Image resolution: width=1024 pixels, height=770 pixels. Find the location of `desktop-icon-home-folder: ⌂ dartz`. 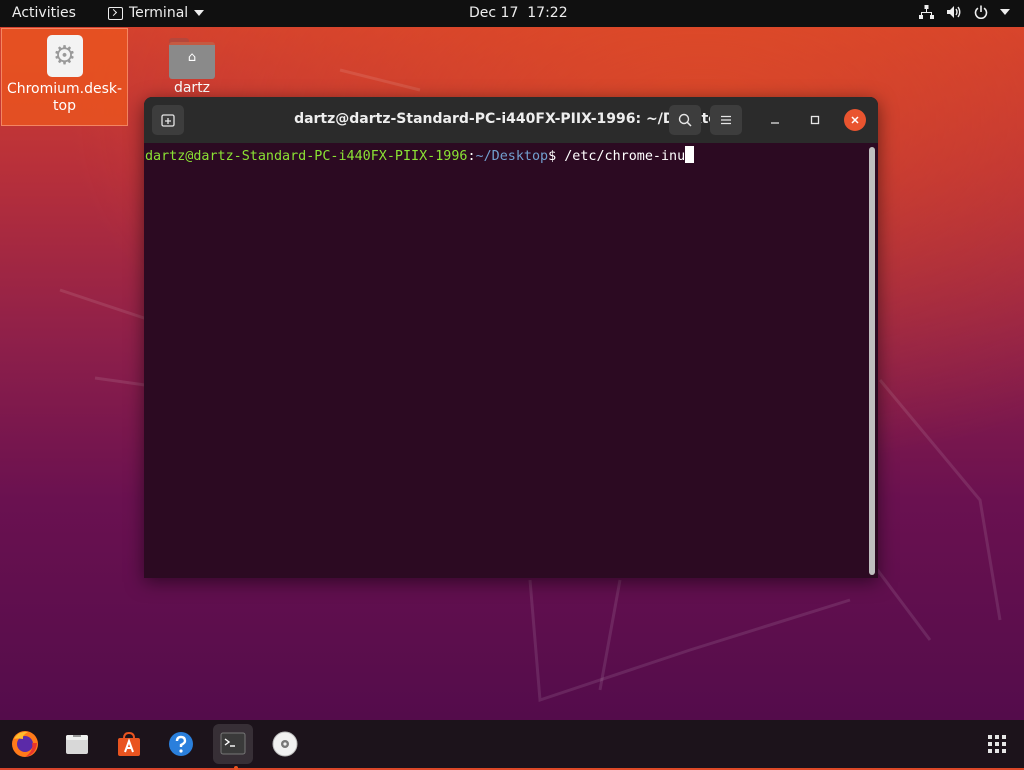

desktop-icon-home-folder: ⌂ dartz is located at coordinates (192, 65).